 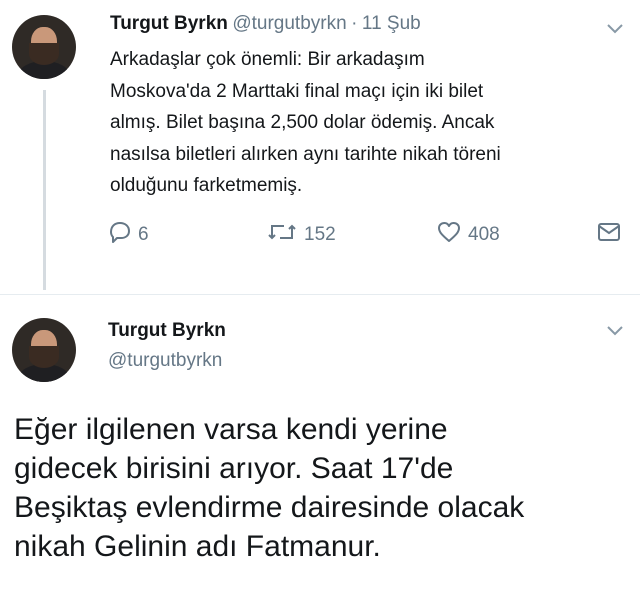 I want to click on retweet-count: 152, so click(x=320, y=234).